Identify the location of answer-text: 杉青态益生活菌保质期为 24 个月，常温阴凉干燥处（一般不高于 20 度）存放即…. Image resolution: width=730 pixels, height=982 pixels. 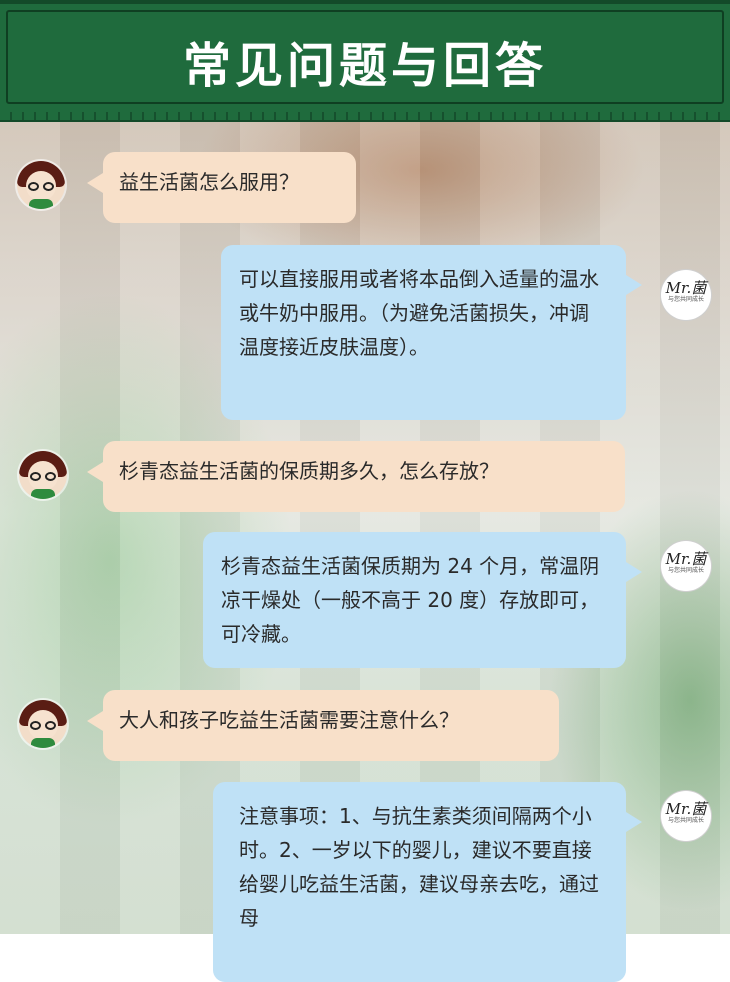
(410, 600).